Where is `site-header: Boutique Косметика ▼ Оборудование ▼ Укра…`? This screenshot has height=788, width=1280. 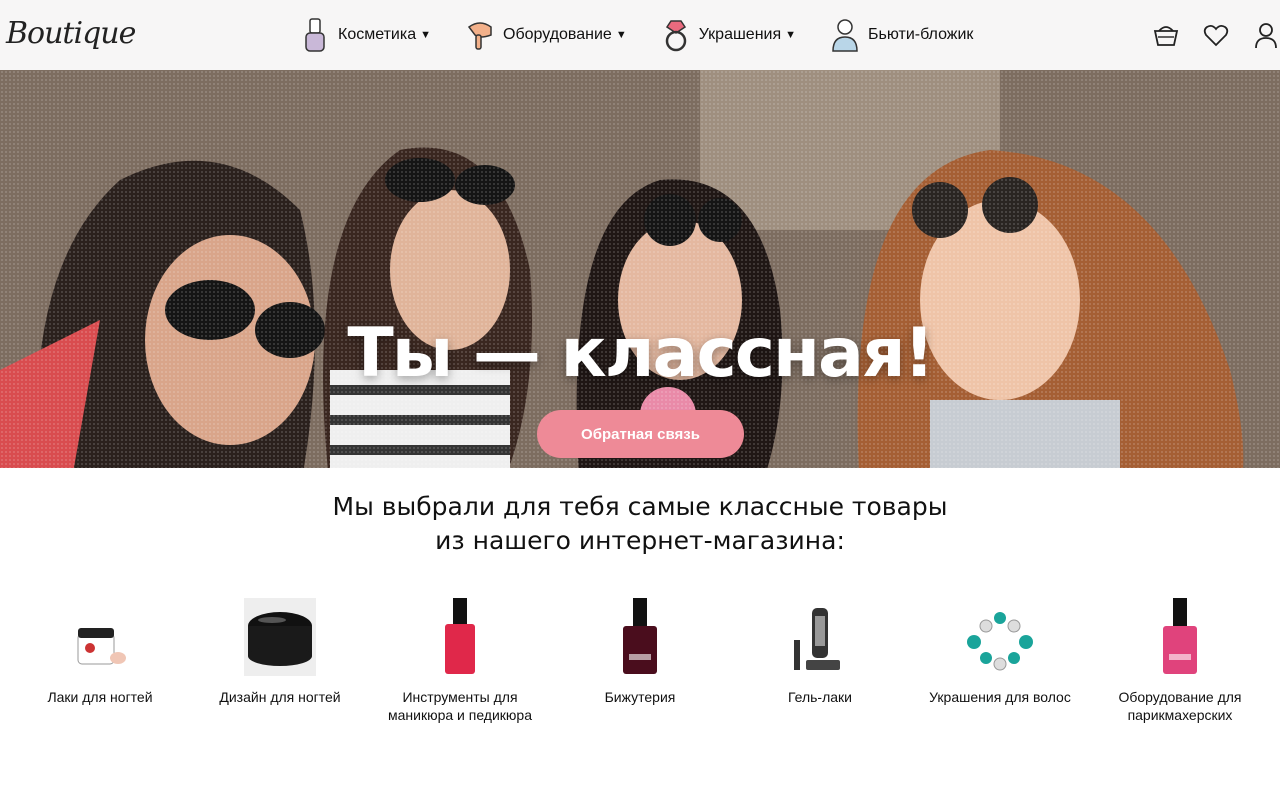 site-header: Boutique Косметика ▼ Оборудование ▼ Укра… is located at coordinates (640, 35).